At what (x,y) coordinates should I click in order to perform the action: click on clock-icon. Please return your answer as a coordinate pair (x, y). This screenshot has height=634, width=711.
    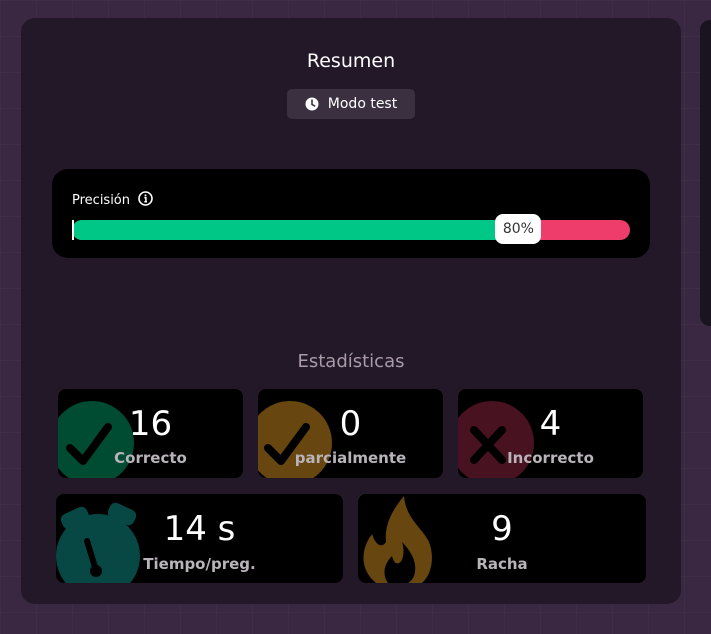
    Looking at the image, I should click on (312, 104).